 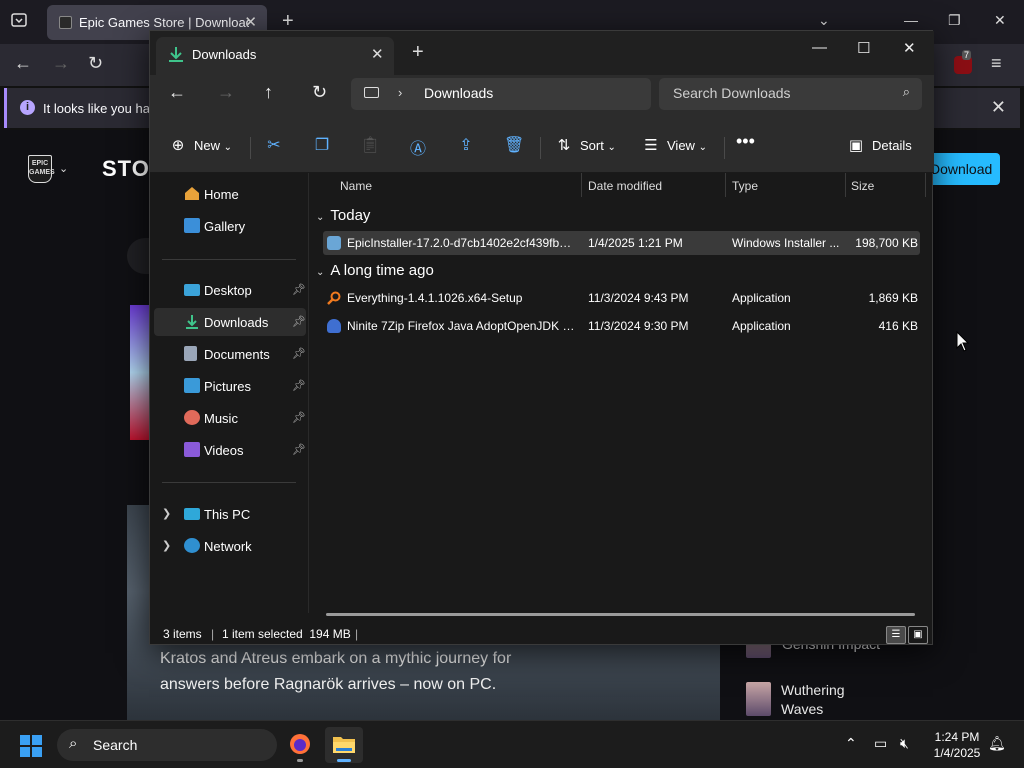 I want to click on game-thumbnail, so click(x=758, y=699).